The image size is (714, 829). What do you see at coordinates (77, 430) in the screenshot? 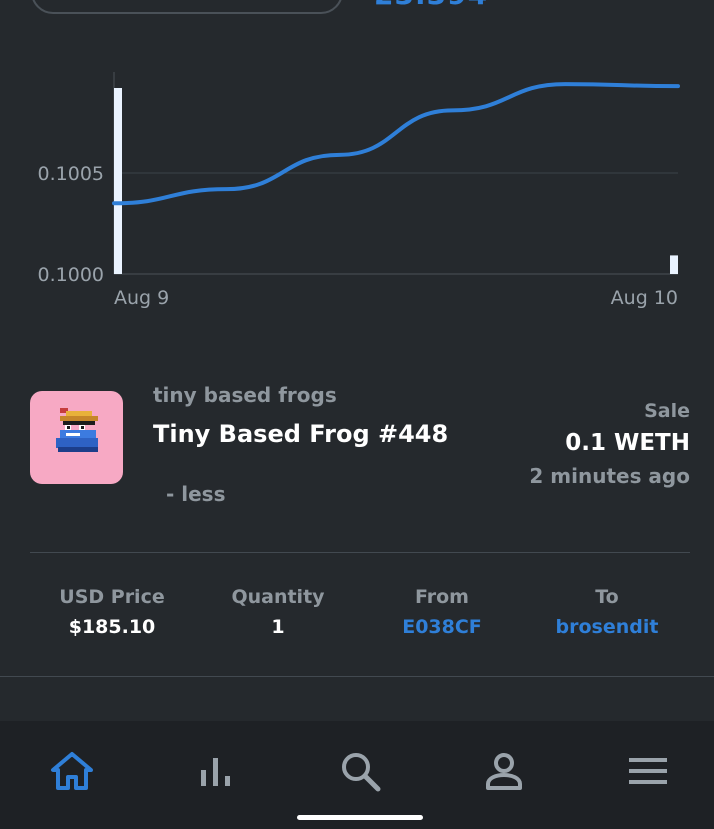
I see `frog-pixel-icon` at bounding box center [77, 430].